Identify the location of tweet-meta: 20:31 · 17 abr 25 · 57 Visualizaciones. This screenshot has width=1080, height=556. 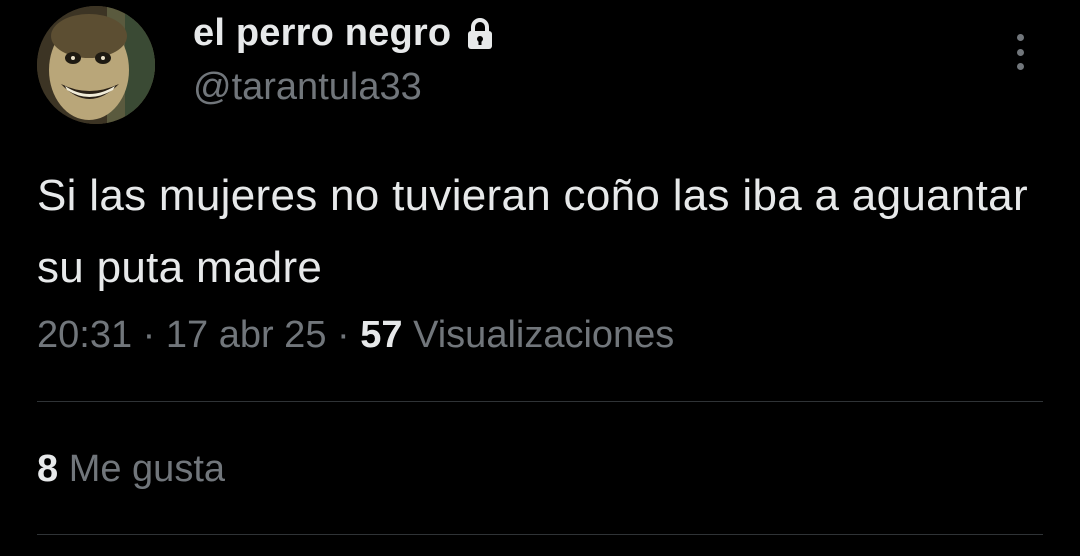
(355, 335).